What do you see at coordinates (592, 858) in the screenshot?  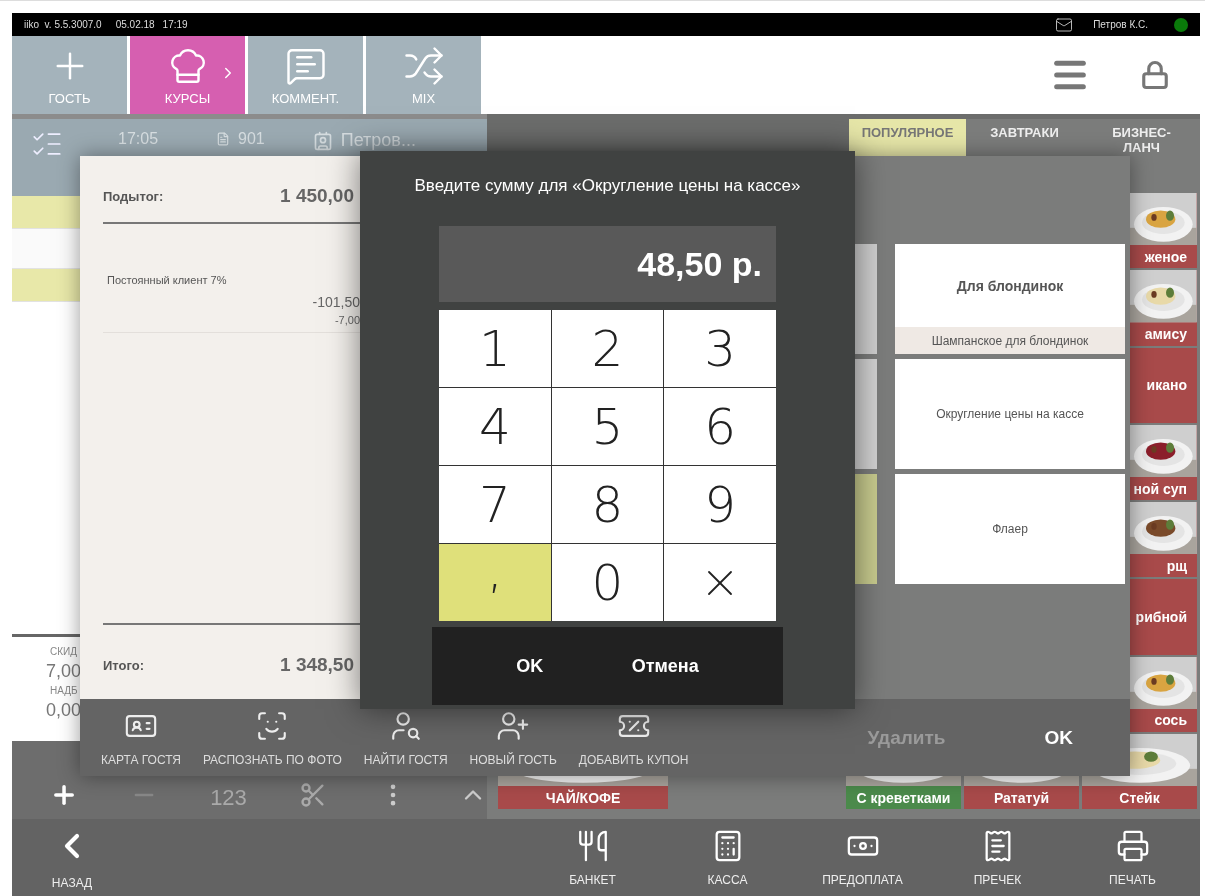 I see `nav-button: БАНКЕТ` at bounding box center [592, 858].